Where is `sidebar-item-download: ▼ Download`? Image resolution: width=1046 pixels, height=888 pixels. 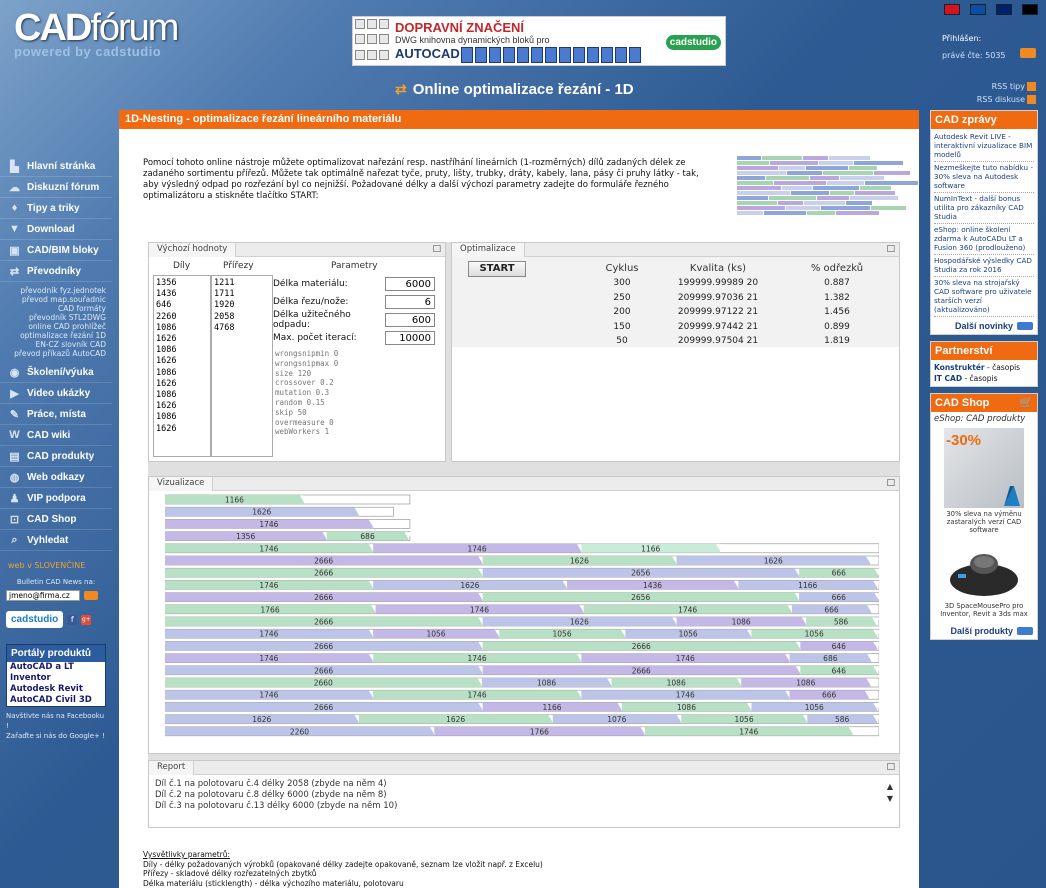
sidebar-item-download: ▼ Download is located at coordinates (56, 229).